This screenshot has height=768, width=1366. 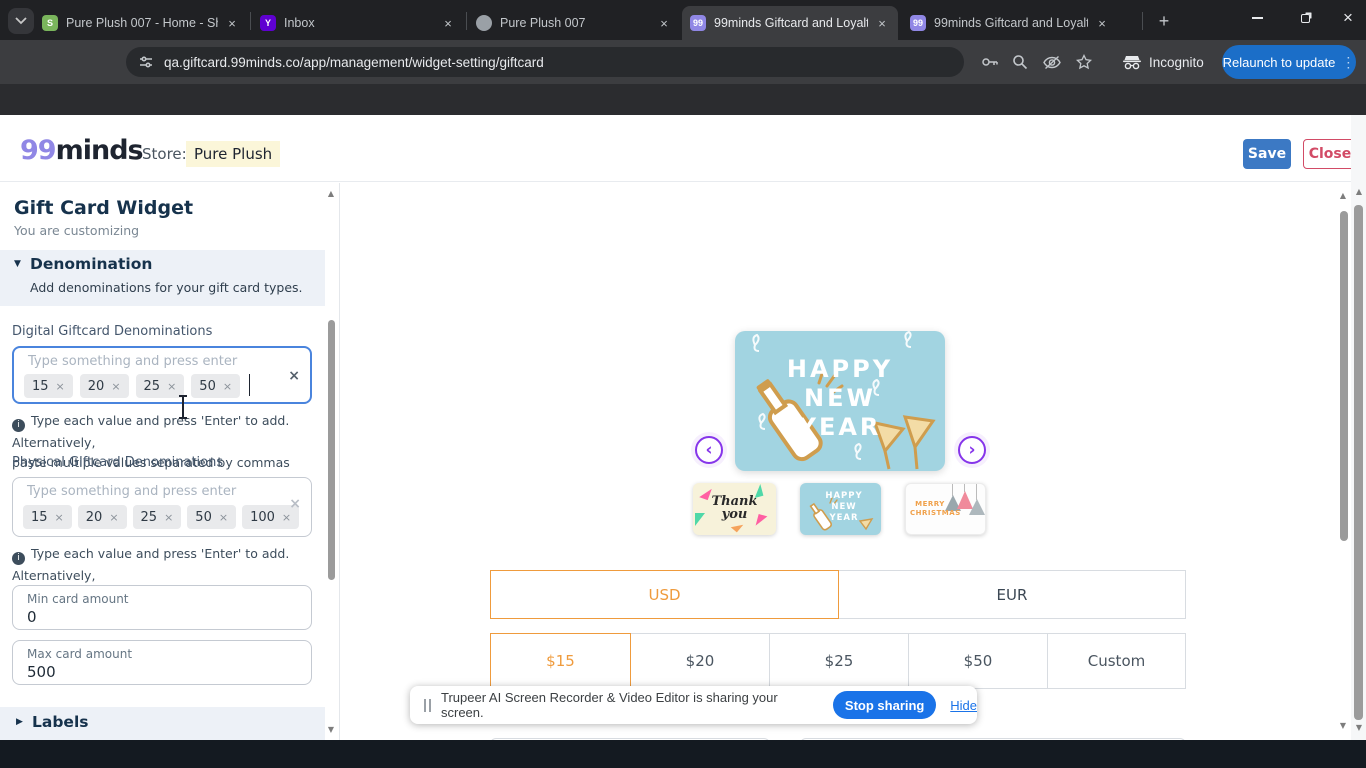 What do you see at coordinates (331, 729) in the screenshot?
I see `sidebar-scroll-down: ▼` at bounding box center [331, 729].